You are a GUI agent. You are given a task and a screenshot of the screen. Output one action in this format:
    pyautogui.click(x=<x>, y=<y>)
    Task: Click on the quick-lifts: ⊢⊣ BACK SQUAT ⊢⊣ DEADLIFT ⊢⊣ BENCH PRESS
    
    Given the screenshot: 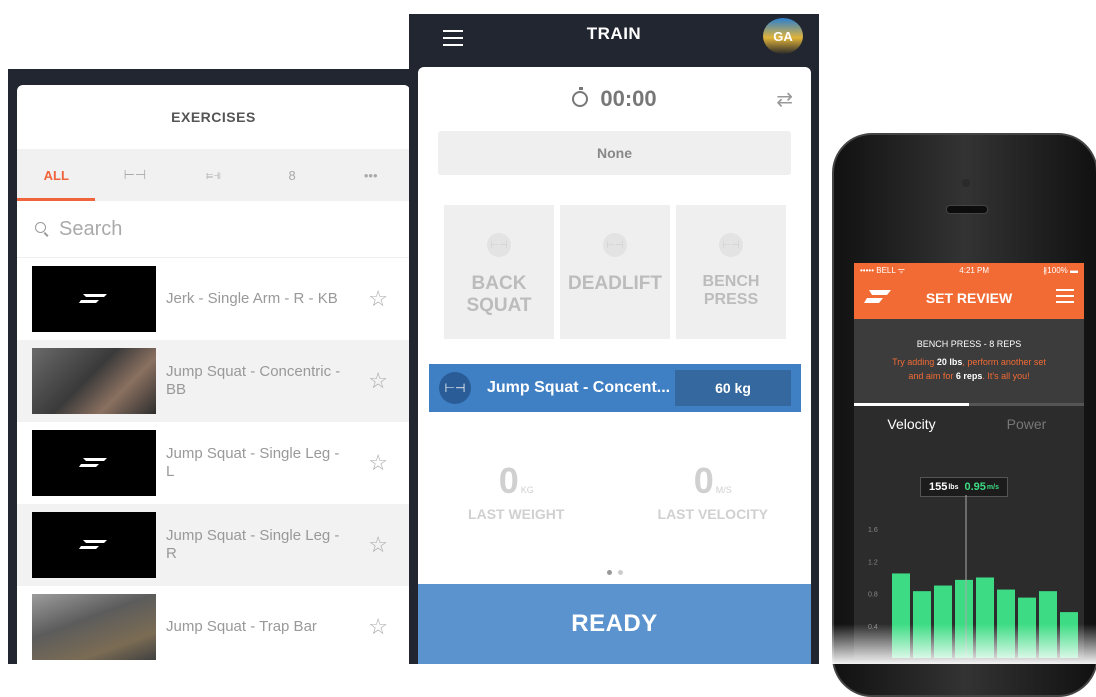 What is the action you would take?
    pyautogui.click(x=615, y=272)
    